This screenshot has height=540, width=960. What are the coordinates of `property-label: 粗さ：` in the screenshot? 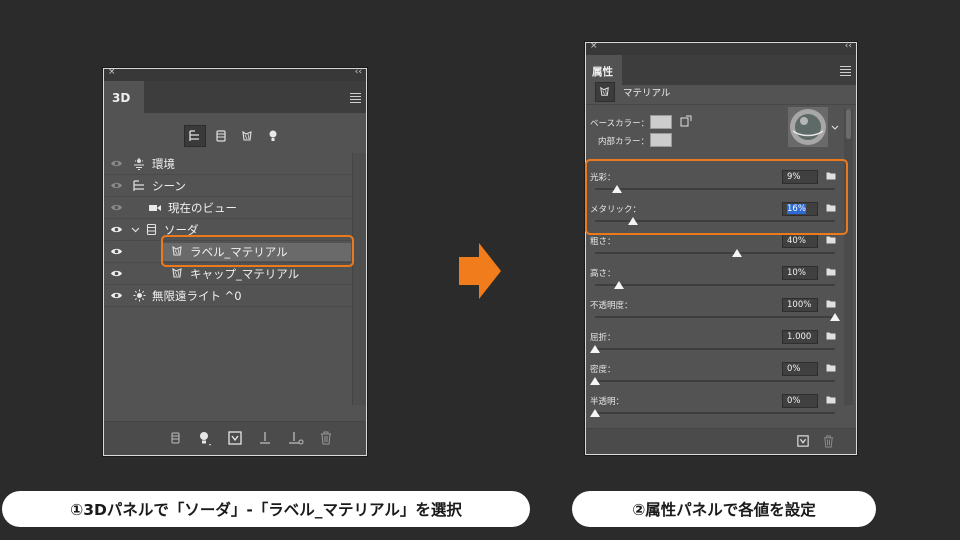 It's located at (603, 242).